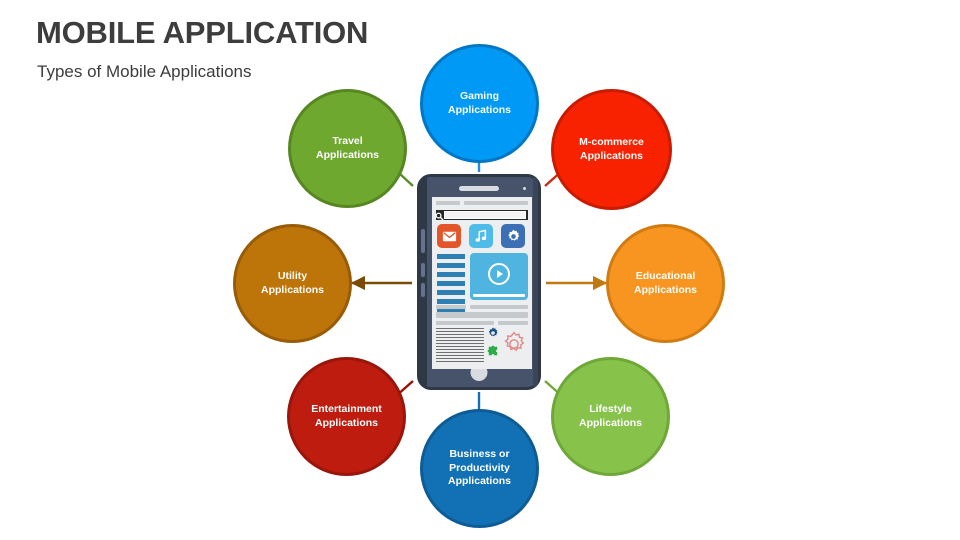  I want to click on node-utility: Utility Applications, so click(292, 283).